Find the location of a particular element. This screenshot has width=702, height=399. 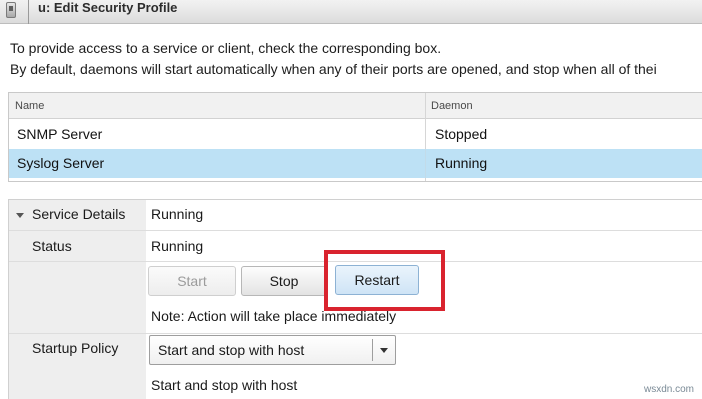

stop-button: Stop is located at coordinates (284, 281).